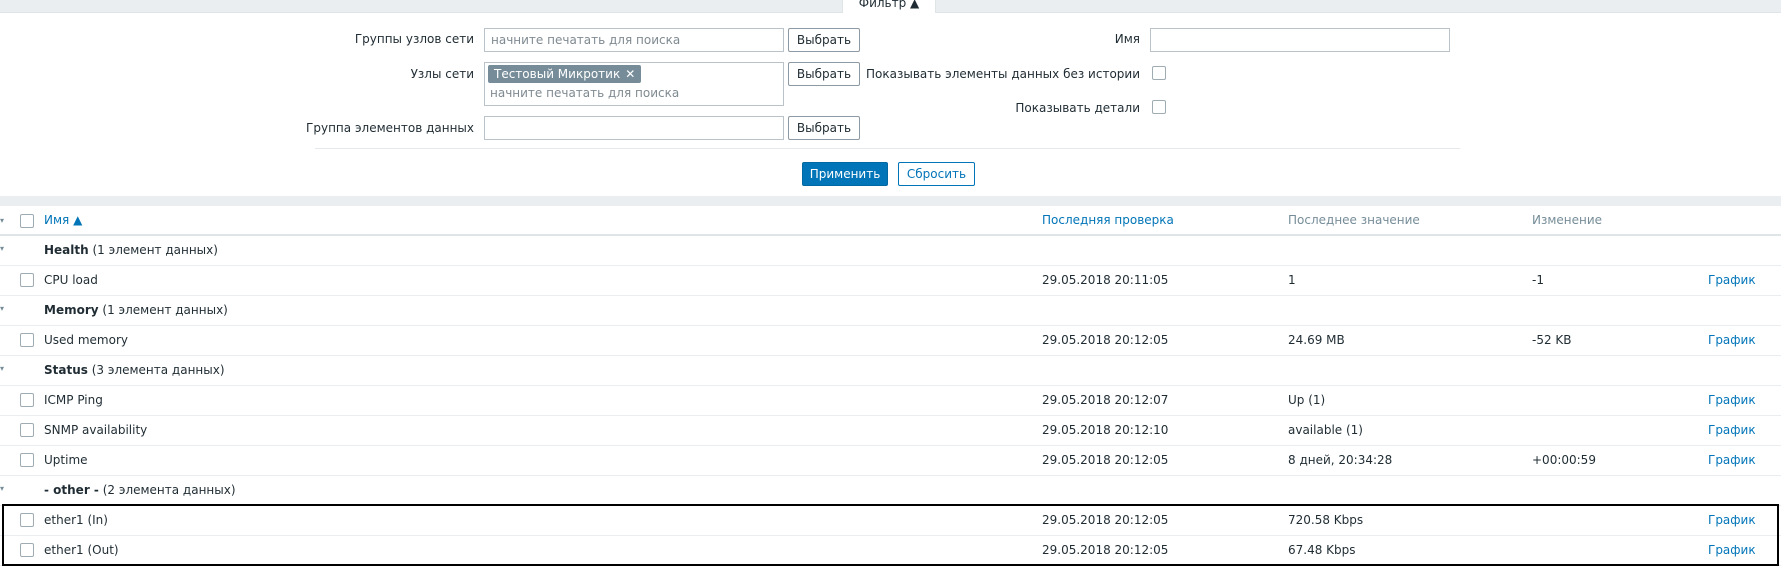 This screenshot has width=1781, height=572. What do you see at coordinates (81, 550) in the screenshot?
I see `item-name: ether1 (Out)` at bounding box center [81, 550].